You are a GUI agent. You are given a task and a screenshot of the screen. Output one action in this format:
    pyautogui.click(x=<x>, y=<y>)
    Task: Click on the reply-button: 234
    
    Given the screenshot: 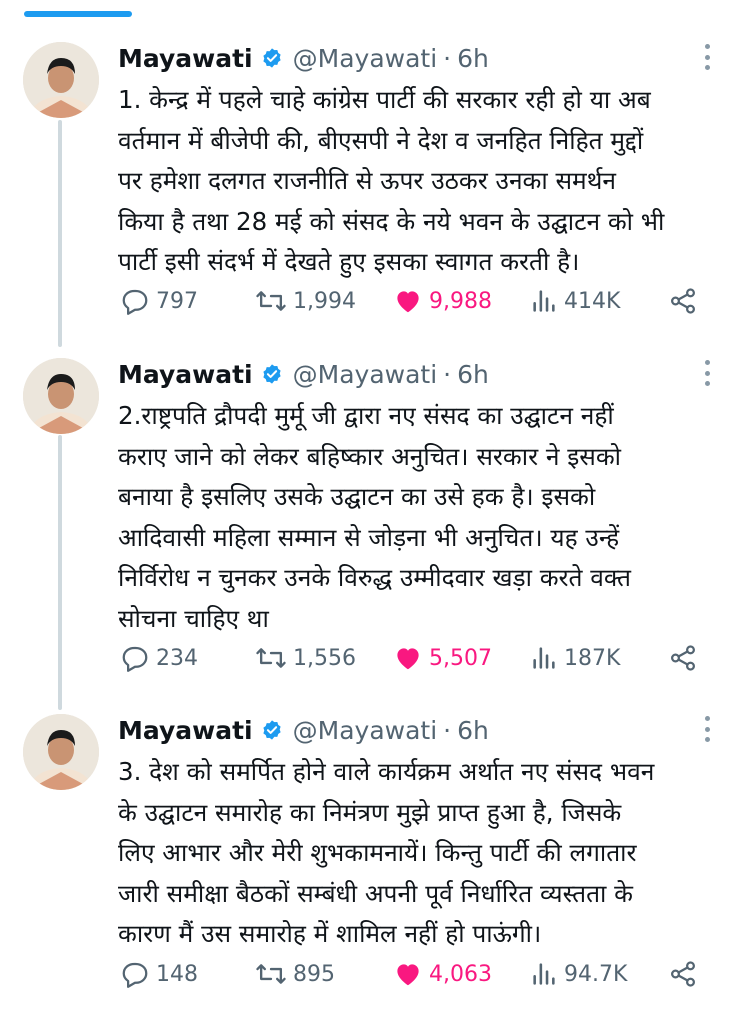 What is the action you would take?
    pyautogui.click(x=159, y=658)
    